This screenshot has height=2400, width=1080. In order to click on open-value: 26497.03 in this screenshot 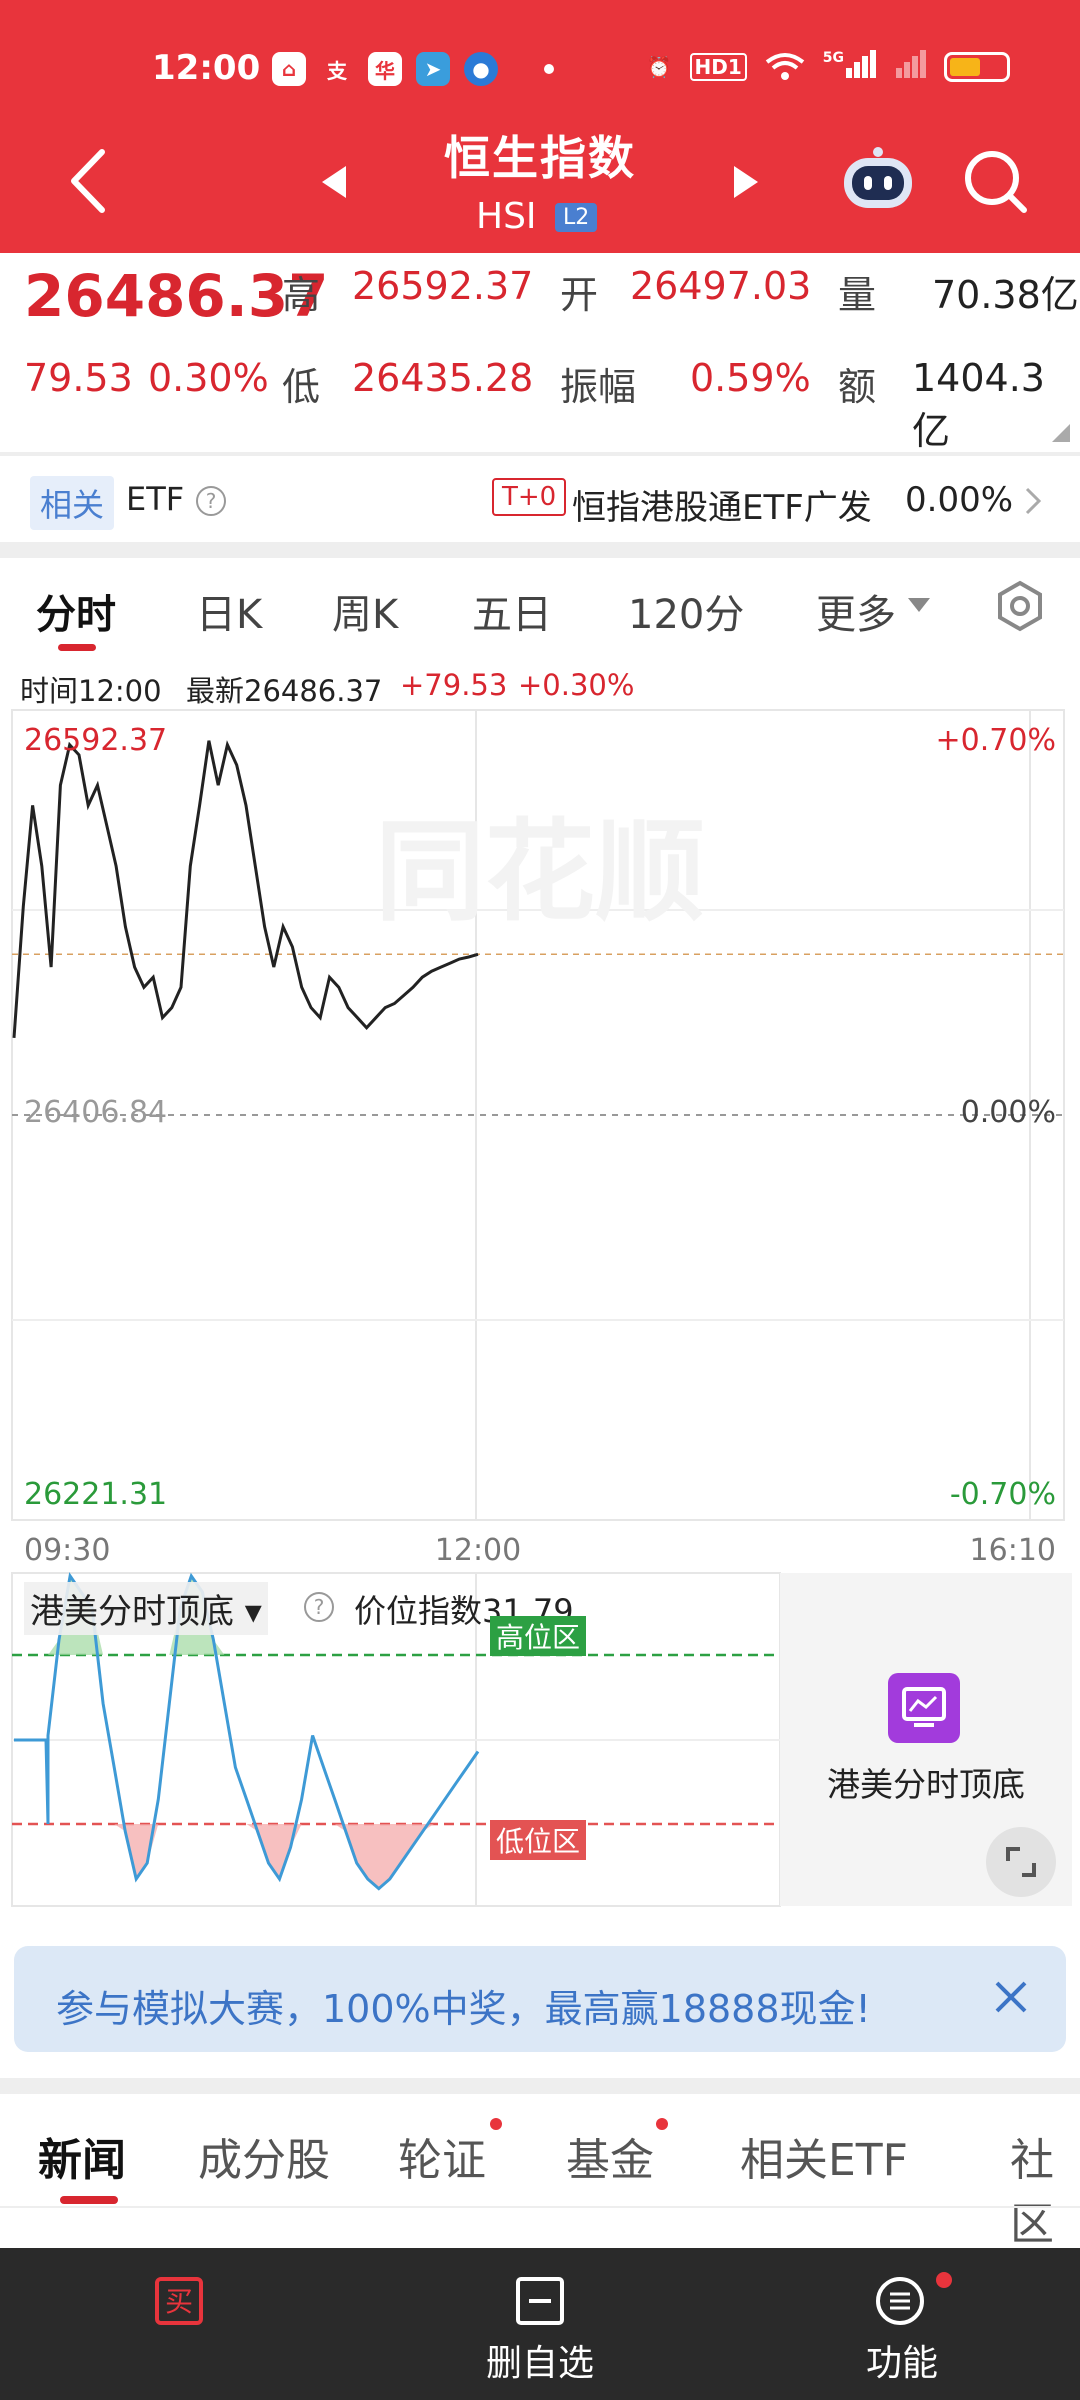, I will do `click(721, 286)`.